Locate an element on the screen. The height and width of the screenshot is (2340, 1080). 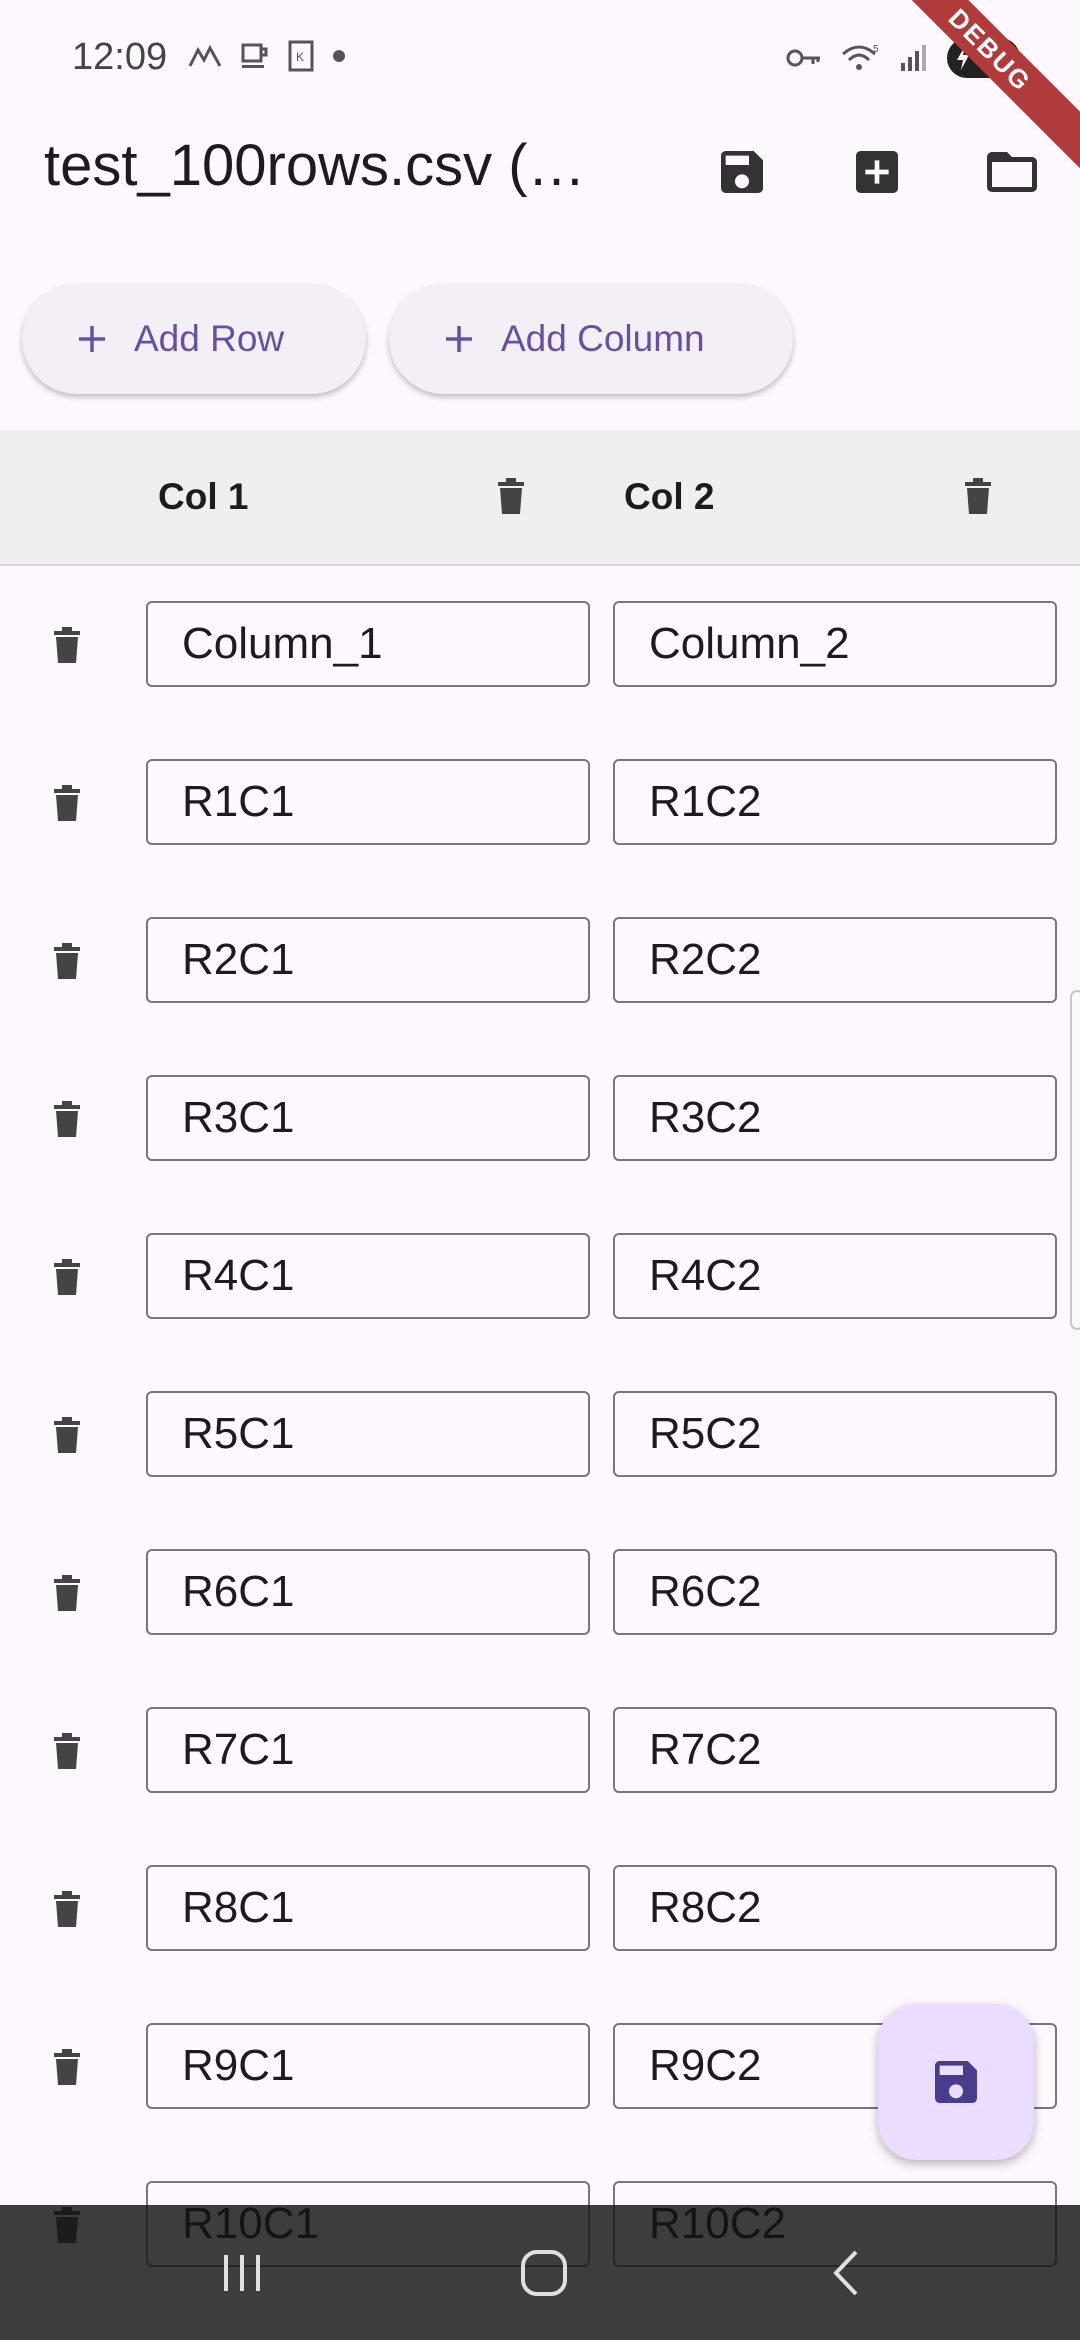
cell-input: R4C1 is located at coordinates (368, 1276).